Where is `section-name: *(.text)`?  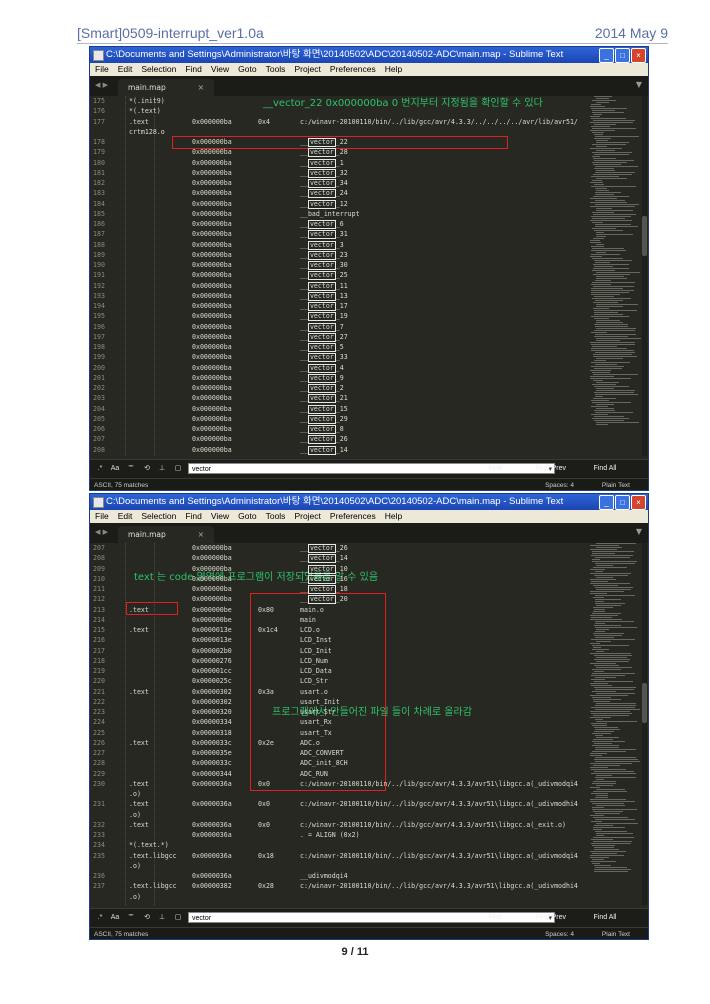 section-name: *(.text) is located at coordinates (145, 111).